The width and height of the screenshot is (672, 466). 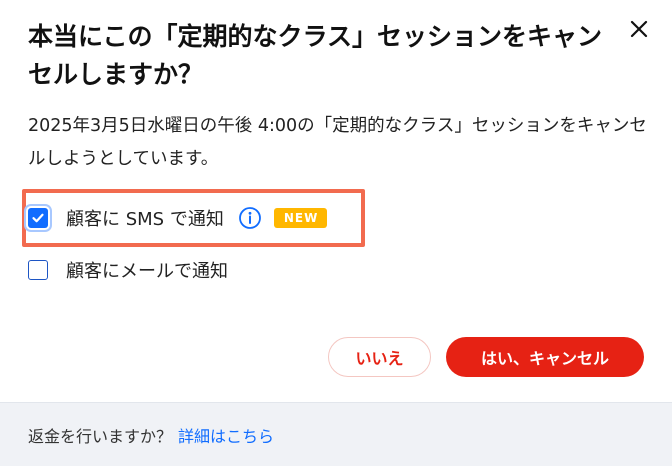 I want to click on checkmark-icon, so click(x=38, y=218).